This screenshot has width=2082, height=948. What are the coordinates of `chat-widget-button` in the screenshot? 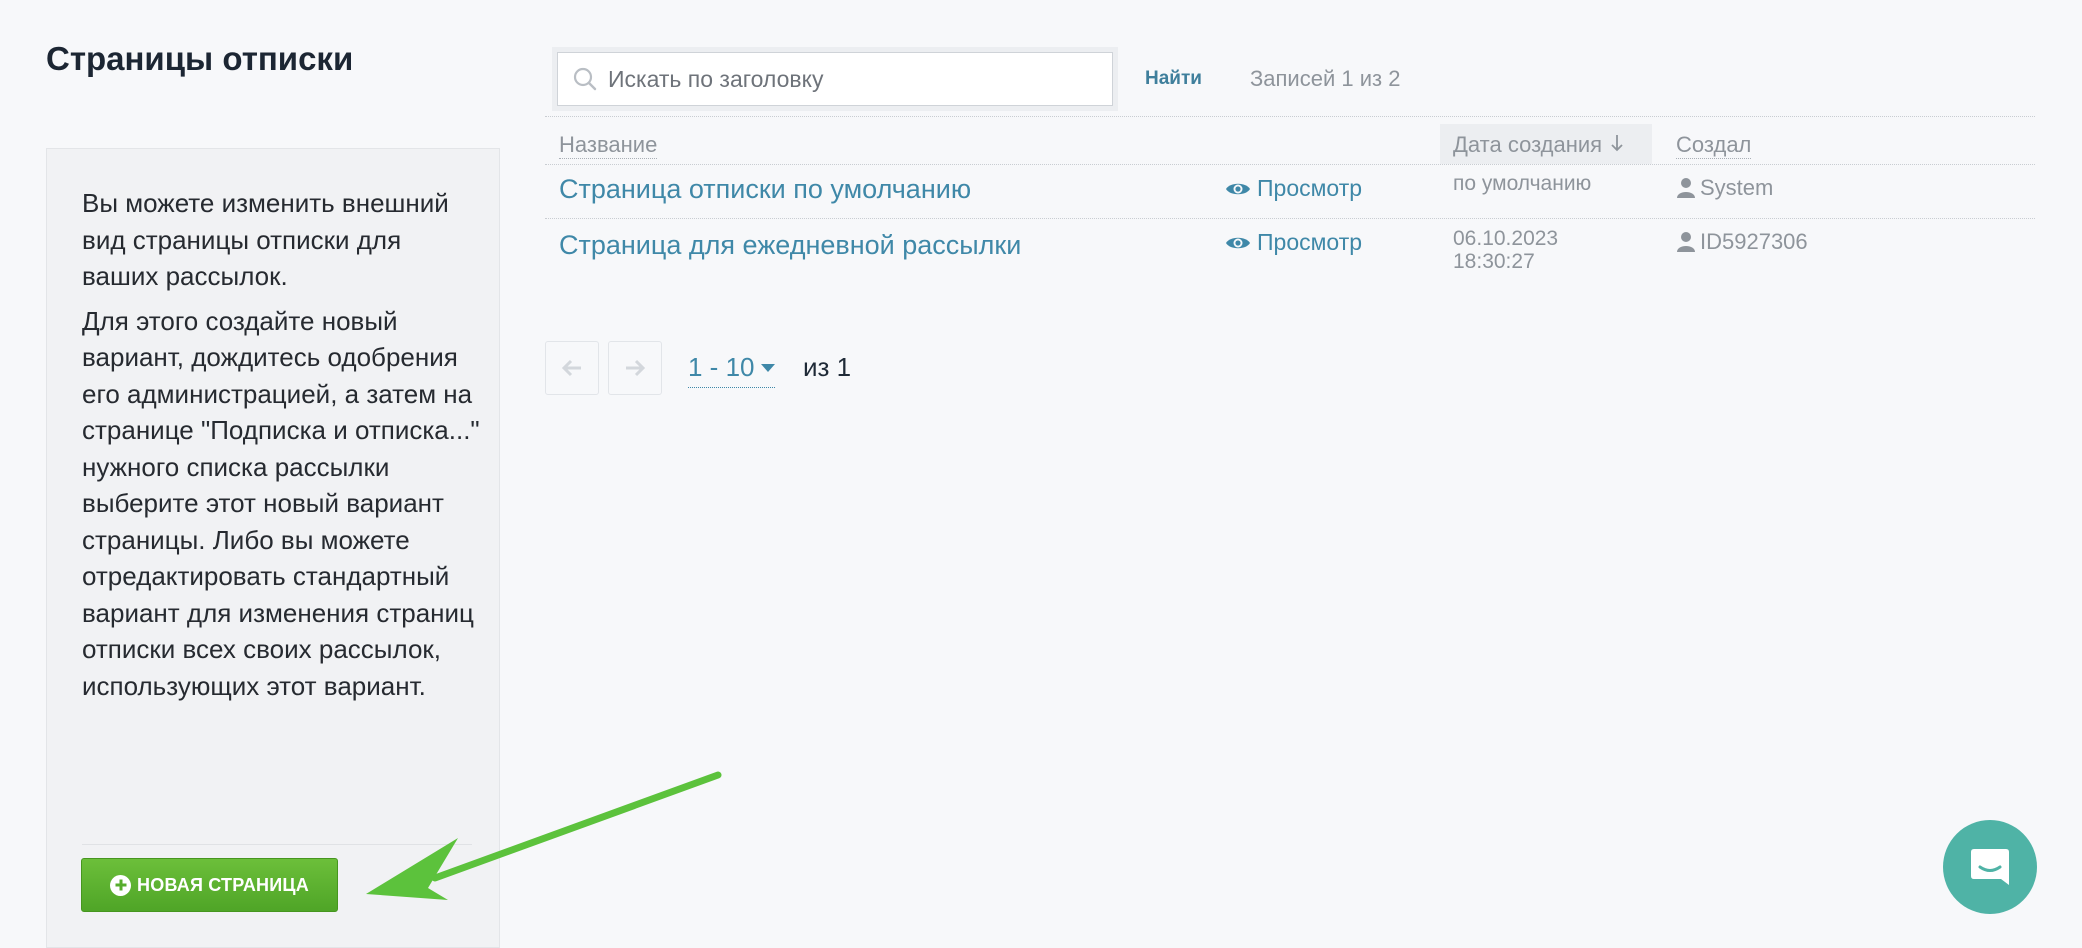 It's located at (1990, 867).